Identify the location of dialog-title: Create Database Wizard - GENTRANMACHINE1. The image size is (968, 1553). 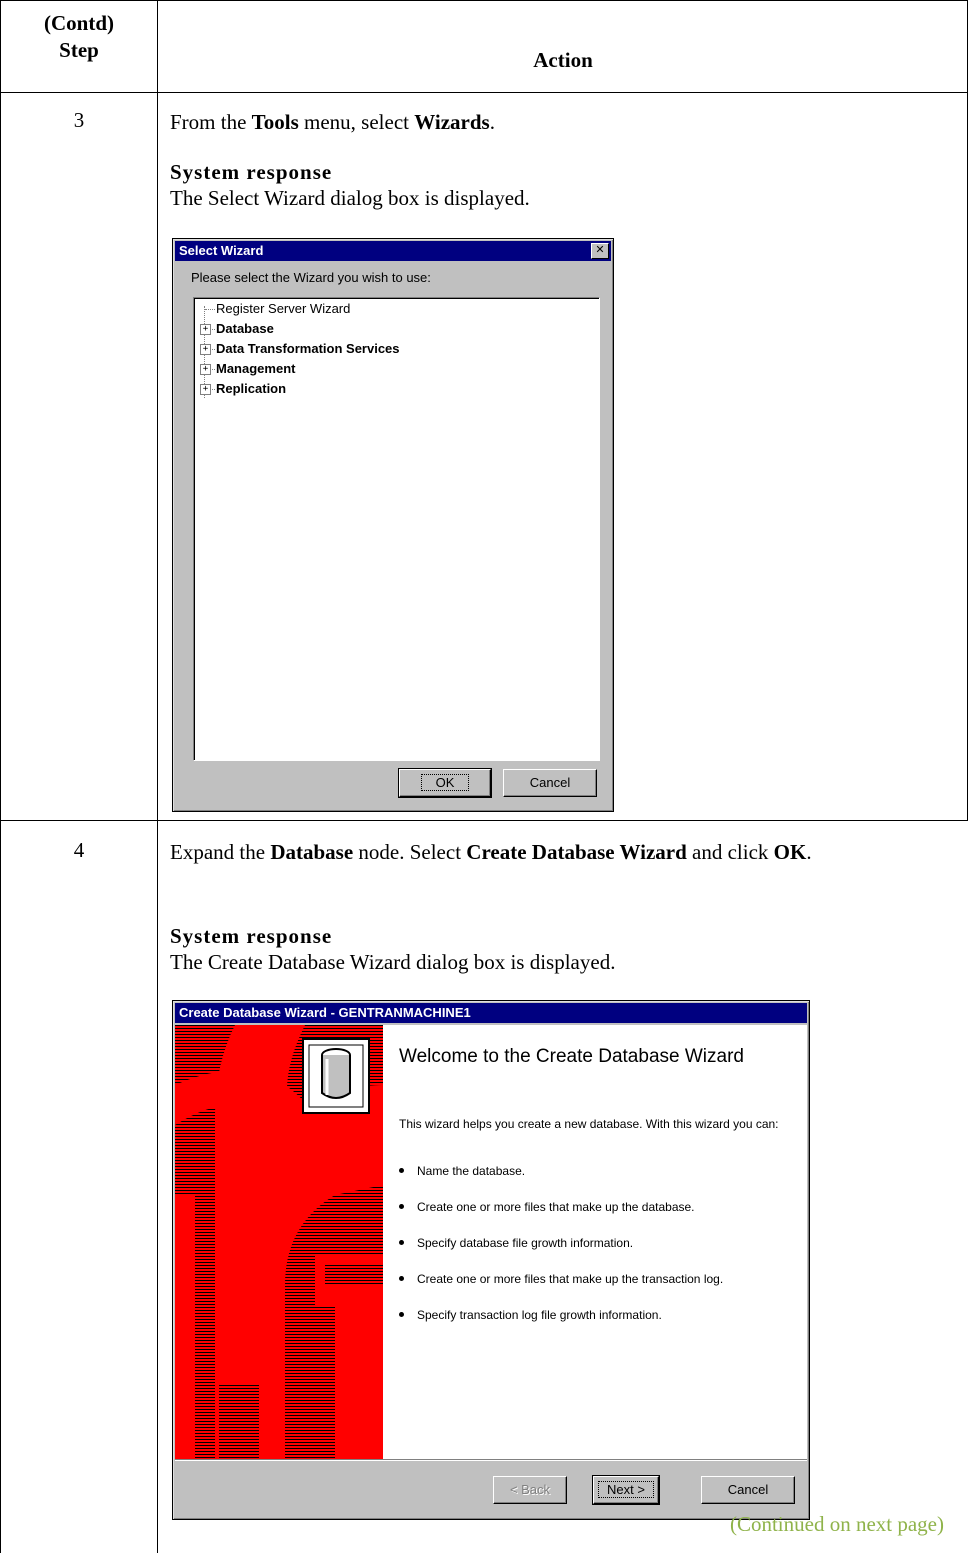
(325, 1012).